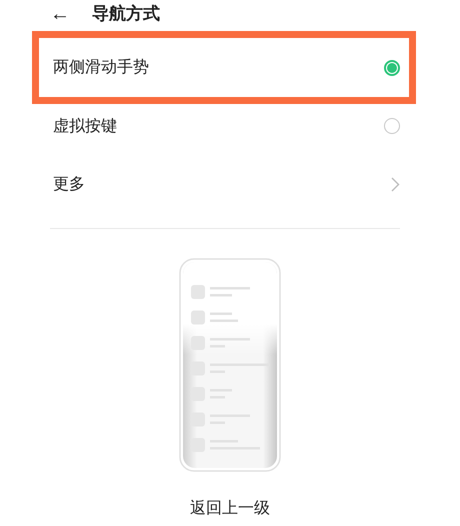  What do you see at coordinates (395, 184) in the screenshot?
I see `chevron-right-icon` at bounding box center [395, 184].